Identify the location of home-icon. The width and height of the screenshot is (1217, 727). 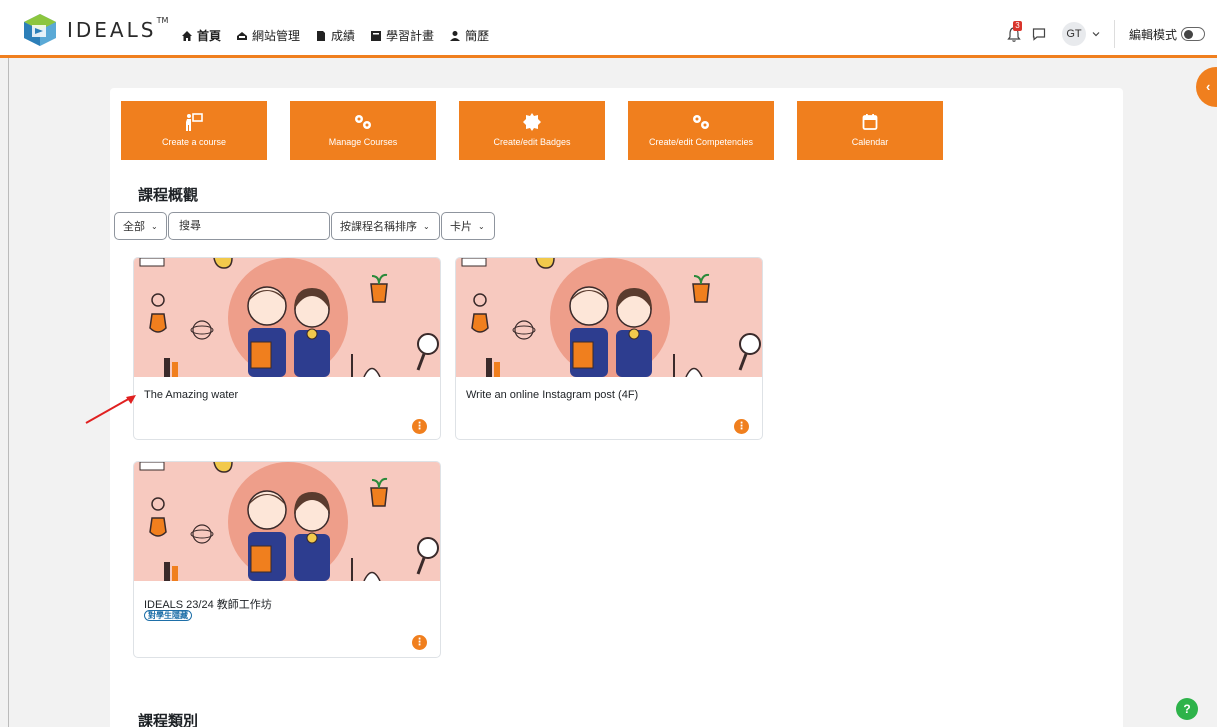
(187, 35).